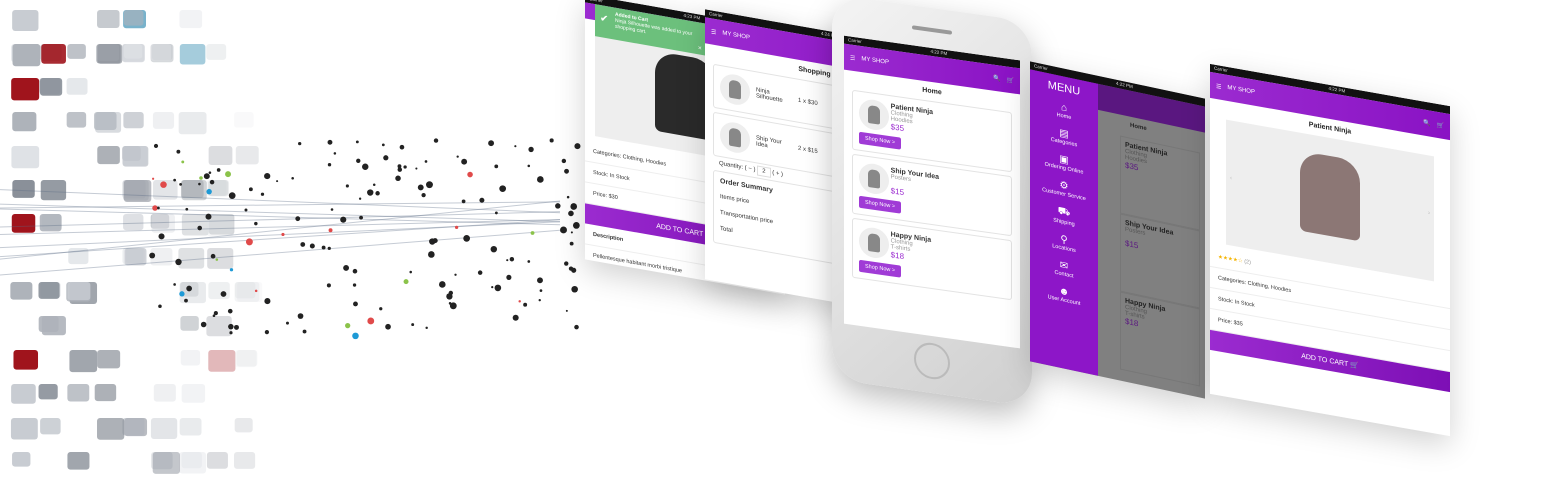  Describe the element at coordinates (1064, 136) in the screenshot. I see `menu-item-categories: ▤ Categories` at that location.